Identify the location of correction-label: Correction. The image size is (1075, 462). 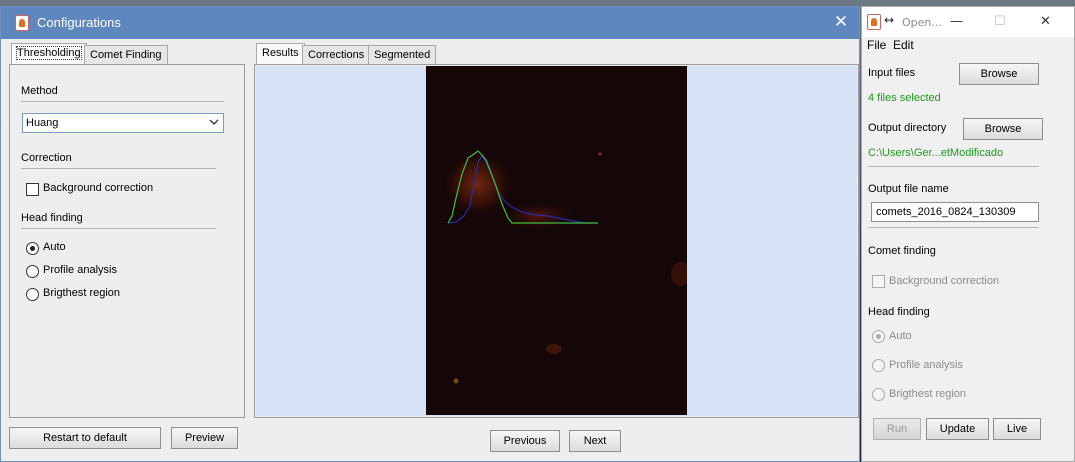
(46, 158).